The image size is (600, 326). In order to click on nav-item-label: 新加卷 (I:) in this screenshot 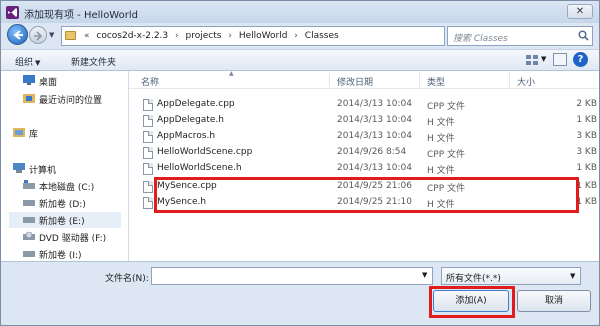, I will do `click(60, 256)`.